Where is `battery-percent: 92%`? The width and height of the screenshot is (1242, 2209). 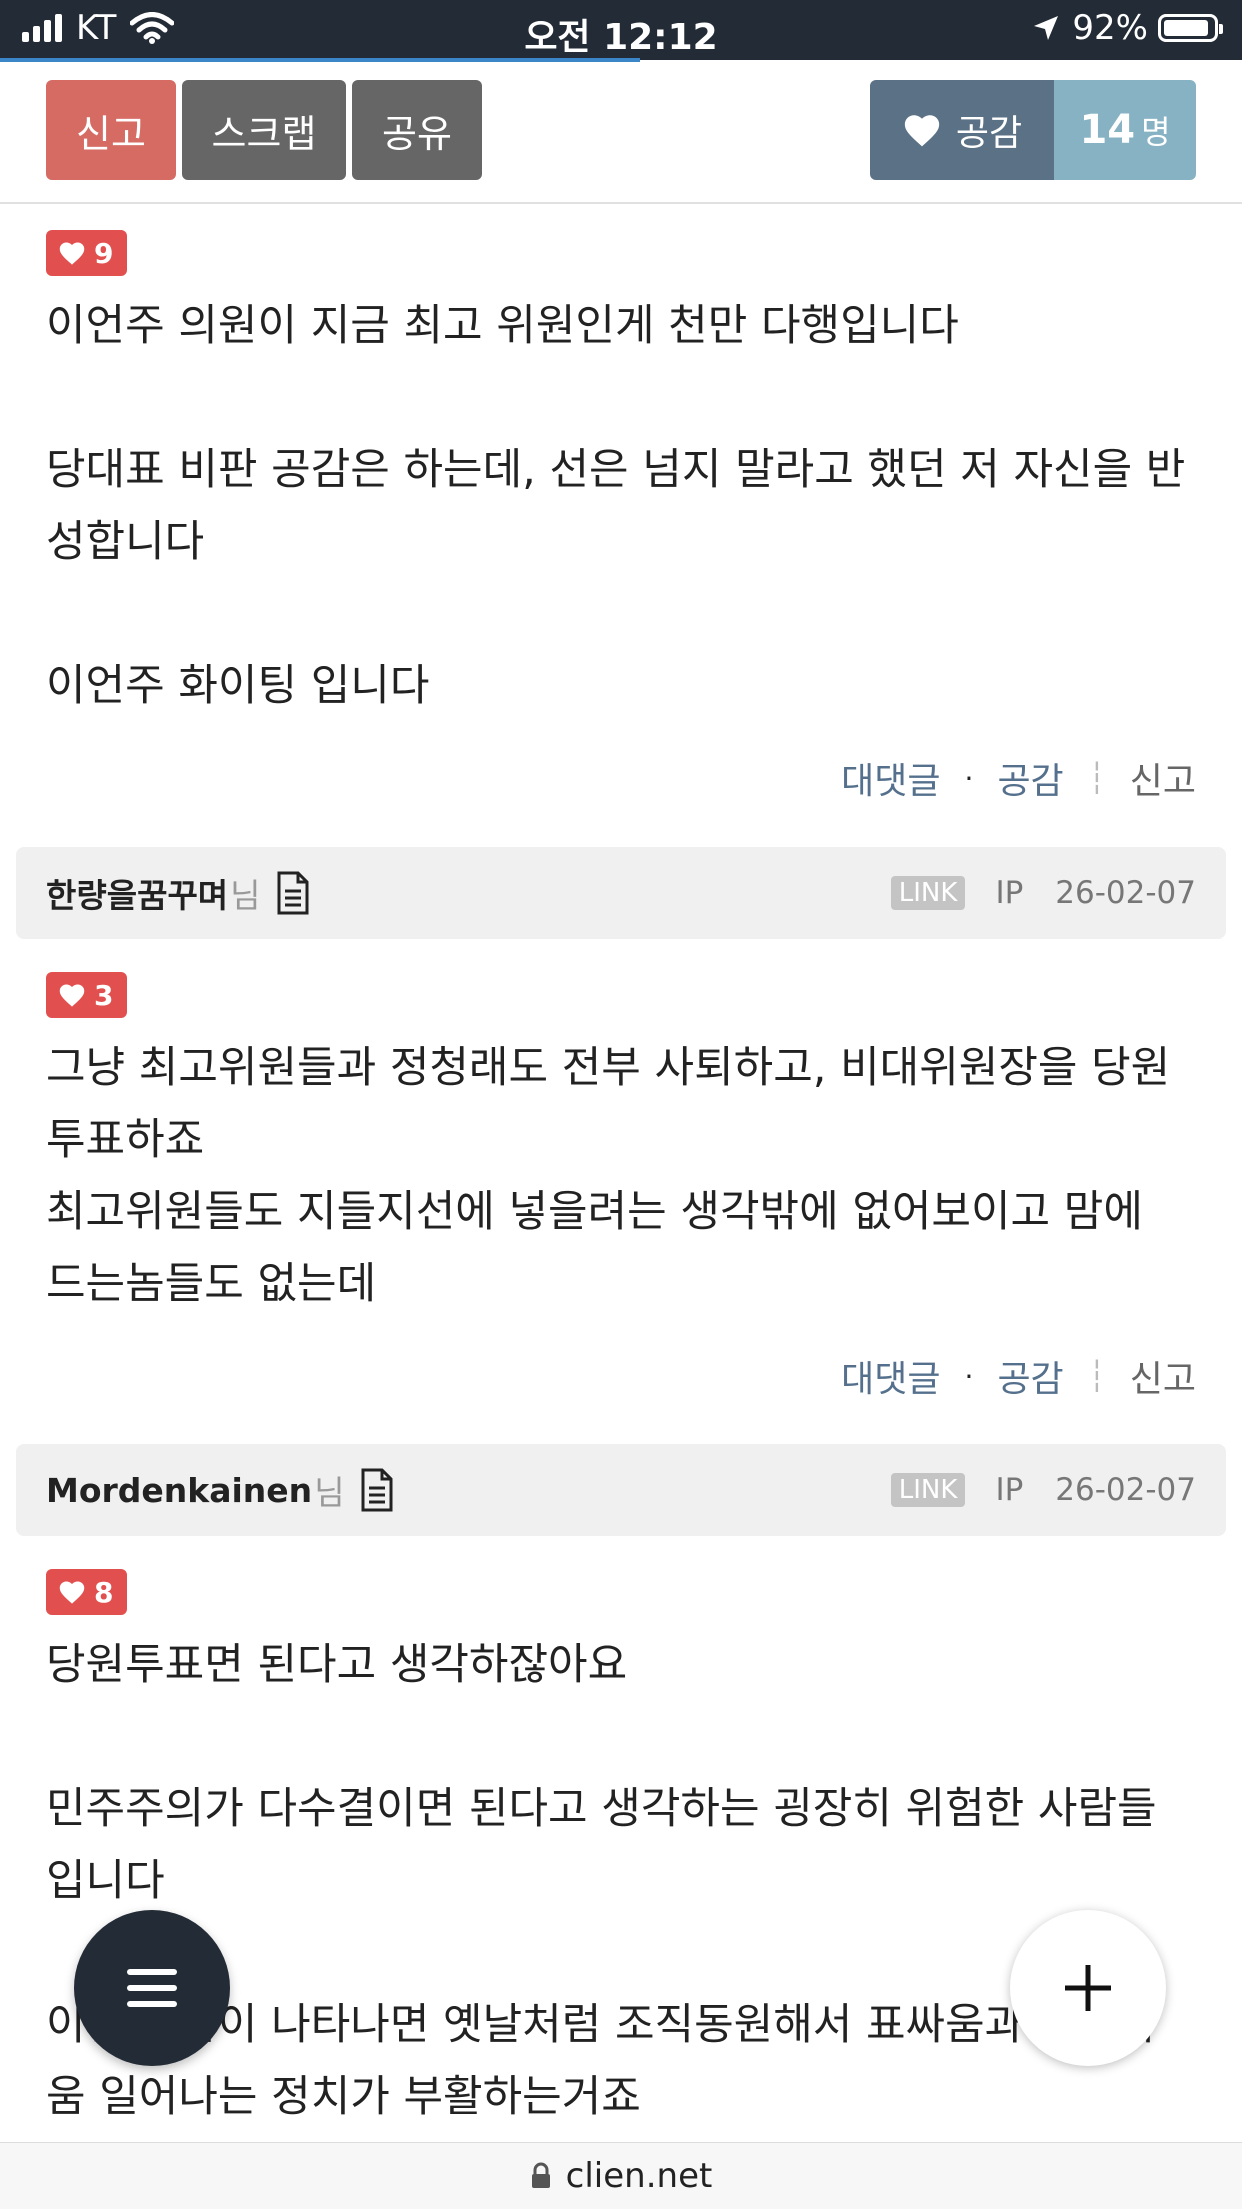 battery-percent: 92% is located at coordinates (1110, 28).